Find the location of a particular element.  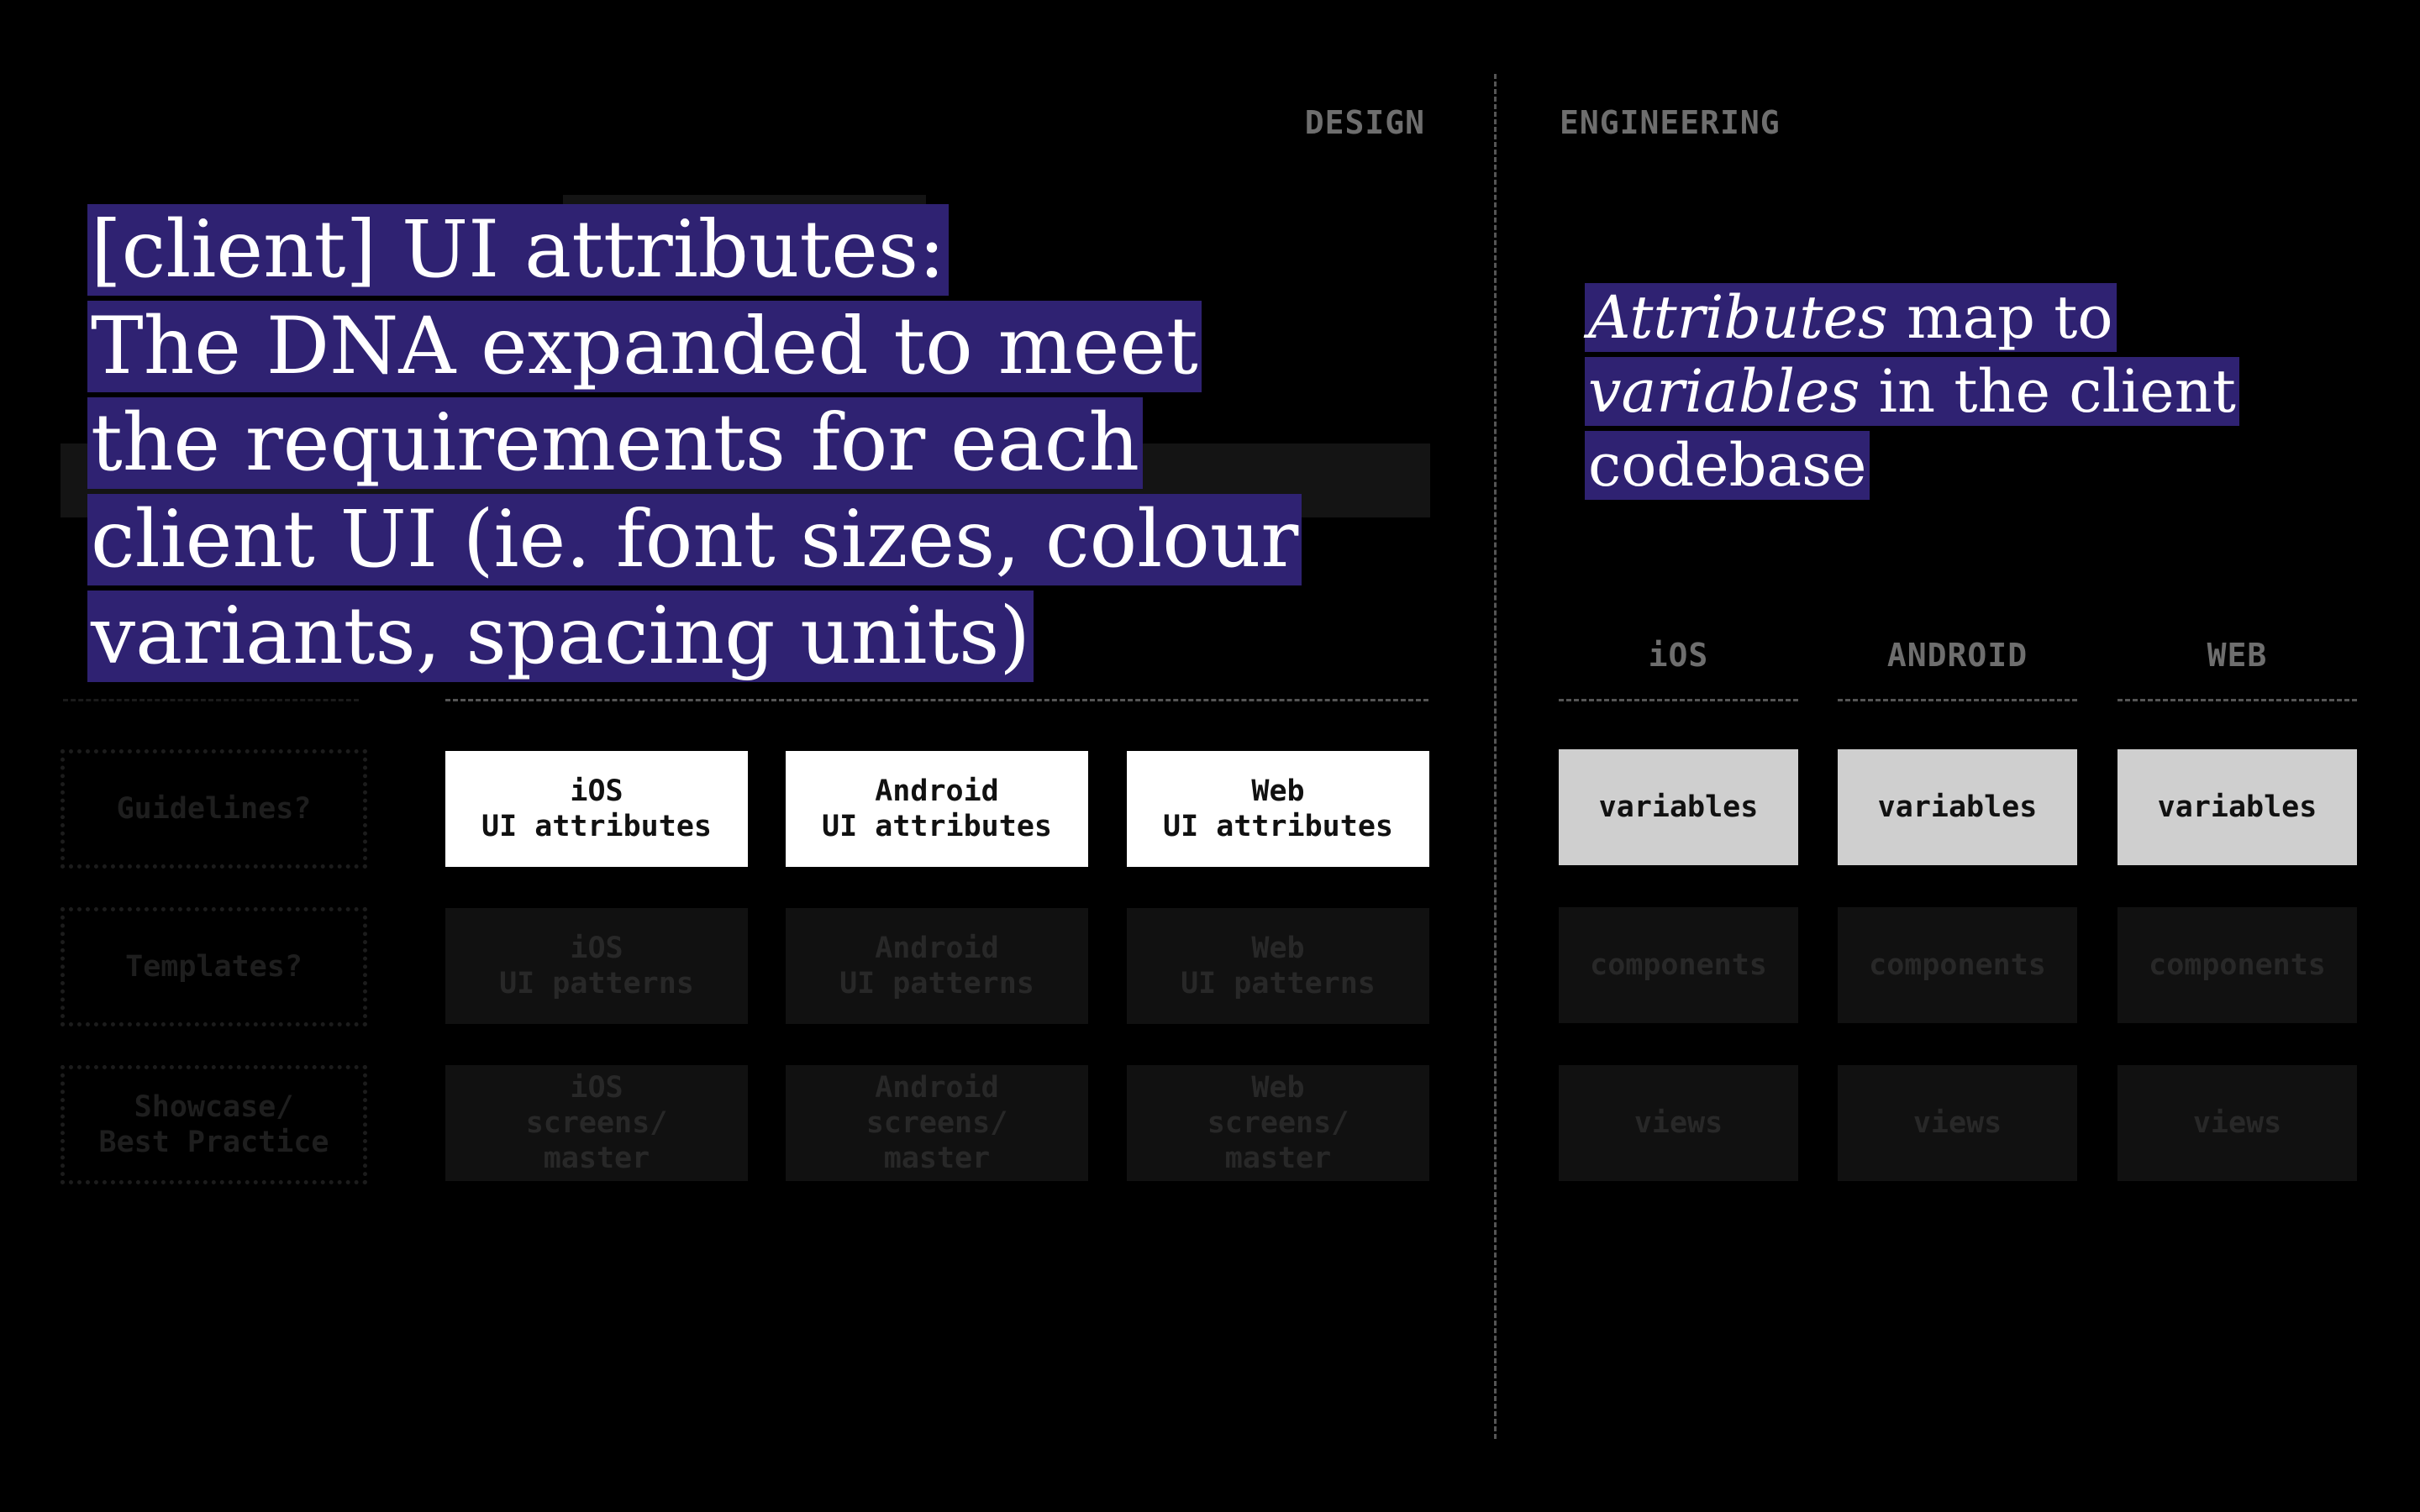

side-header-line is located at coordinates (211, 700).